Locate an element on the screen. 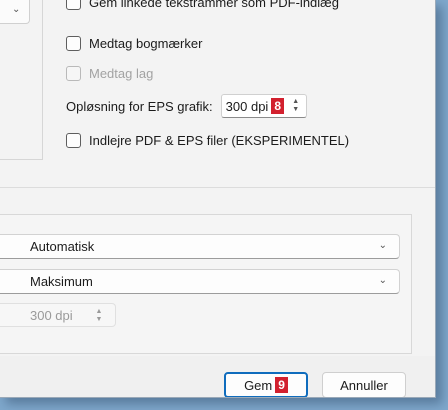 The height and width of the screenshot is (410, 448). embed-text-frames-option: Gem linkede tekstrammer som PDF-indlæg is located at coordinates (202, 6).